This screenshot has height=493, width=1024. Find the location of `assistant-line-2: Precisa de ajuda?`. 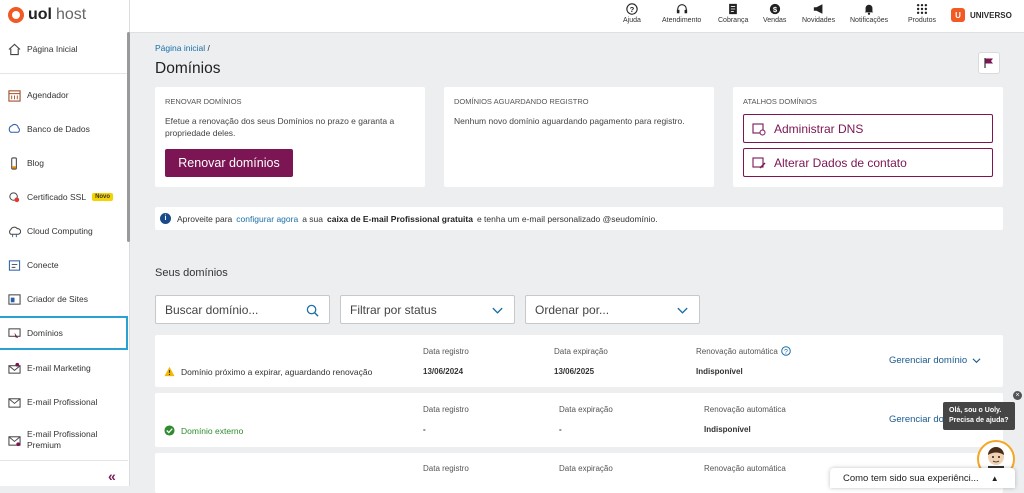

assistant-line-2: Precisa de ajuda? is located at coordinates (979, 420).